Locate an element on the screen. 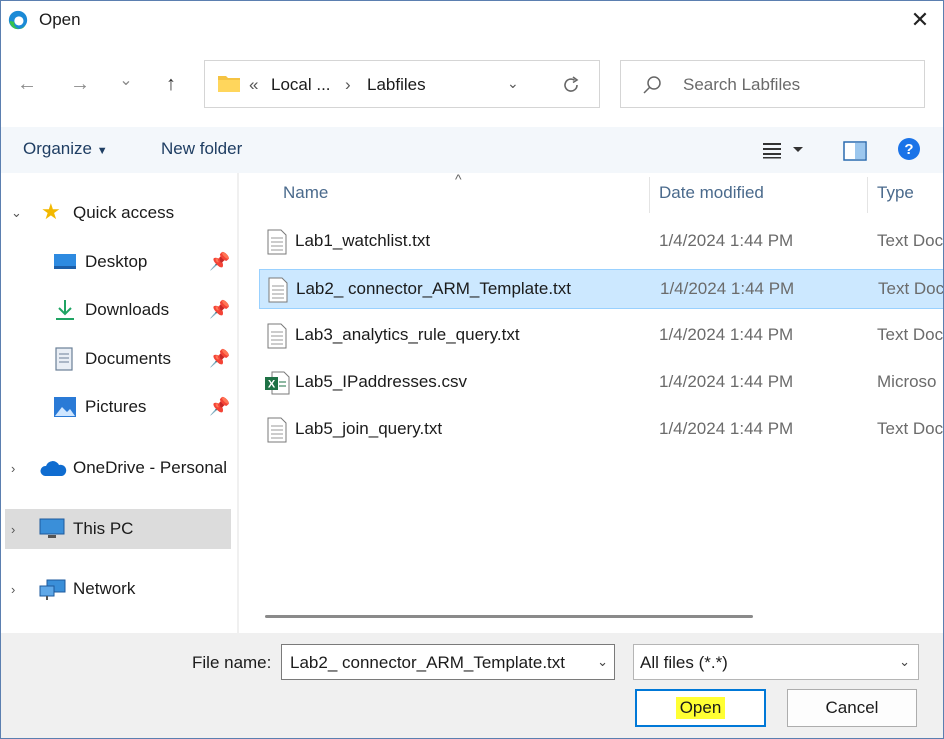 The width and height of the screenshot is (944, 739). svg-text: X is located at coordinates (272, 385).